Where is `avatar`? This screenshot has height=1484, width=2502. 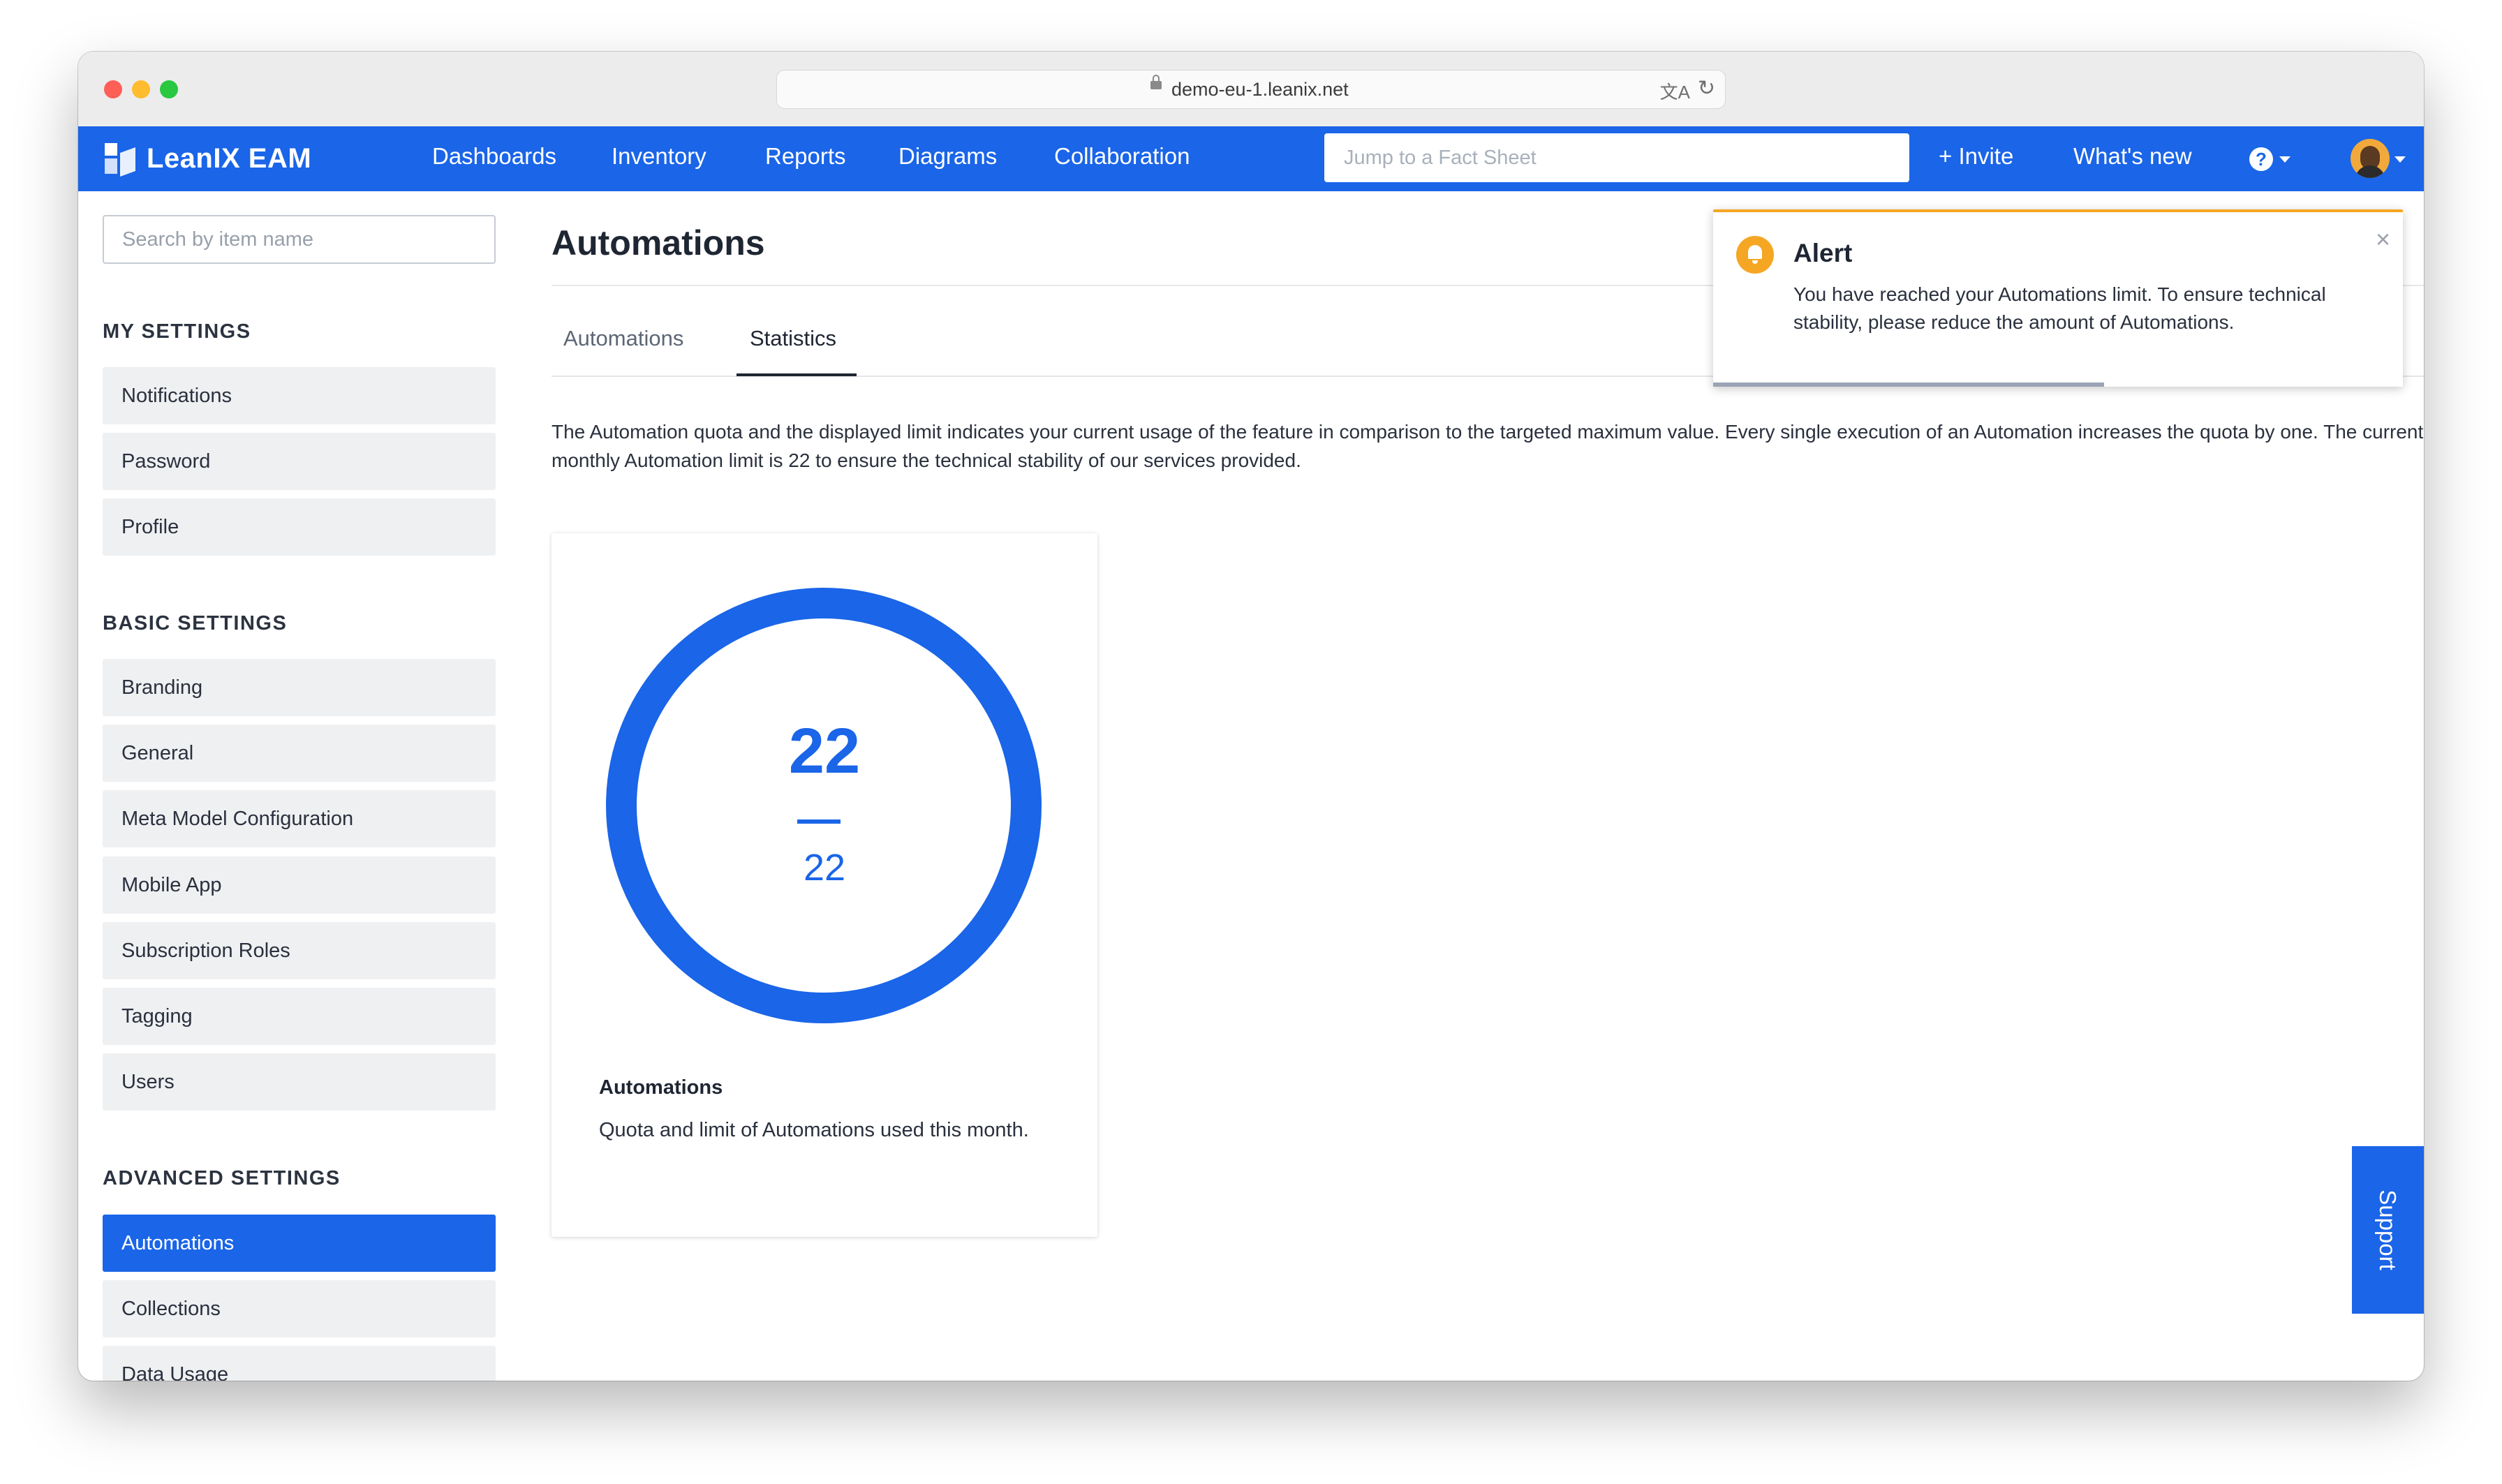 avatar is located at coordinates (2371, 158).